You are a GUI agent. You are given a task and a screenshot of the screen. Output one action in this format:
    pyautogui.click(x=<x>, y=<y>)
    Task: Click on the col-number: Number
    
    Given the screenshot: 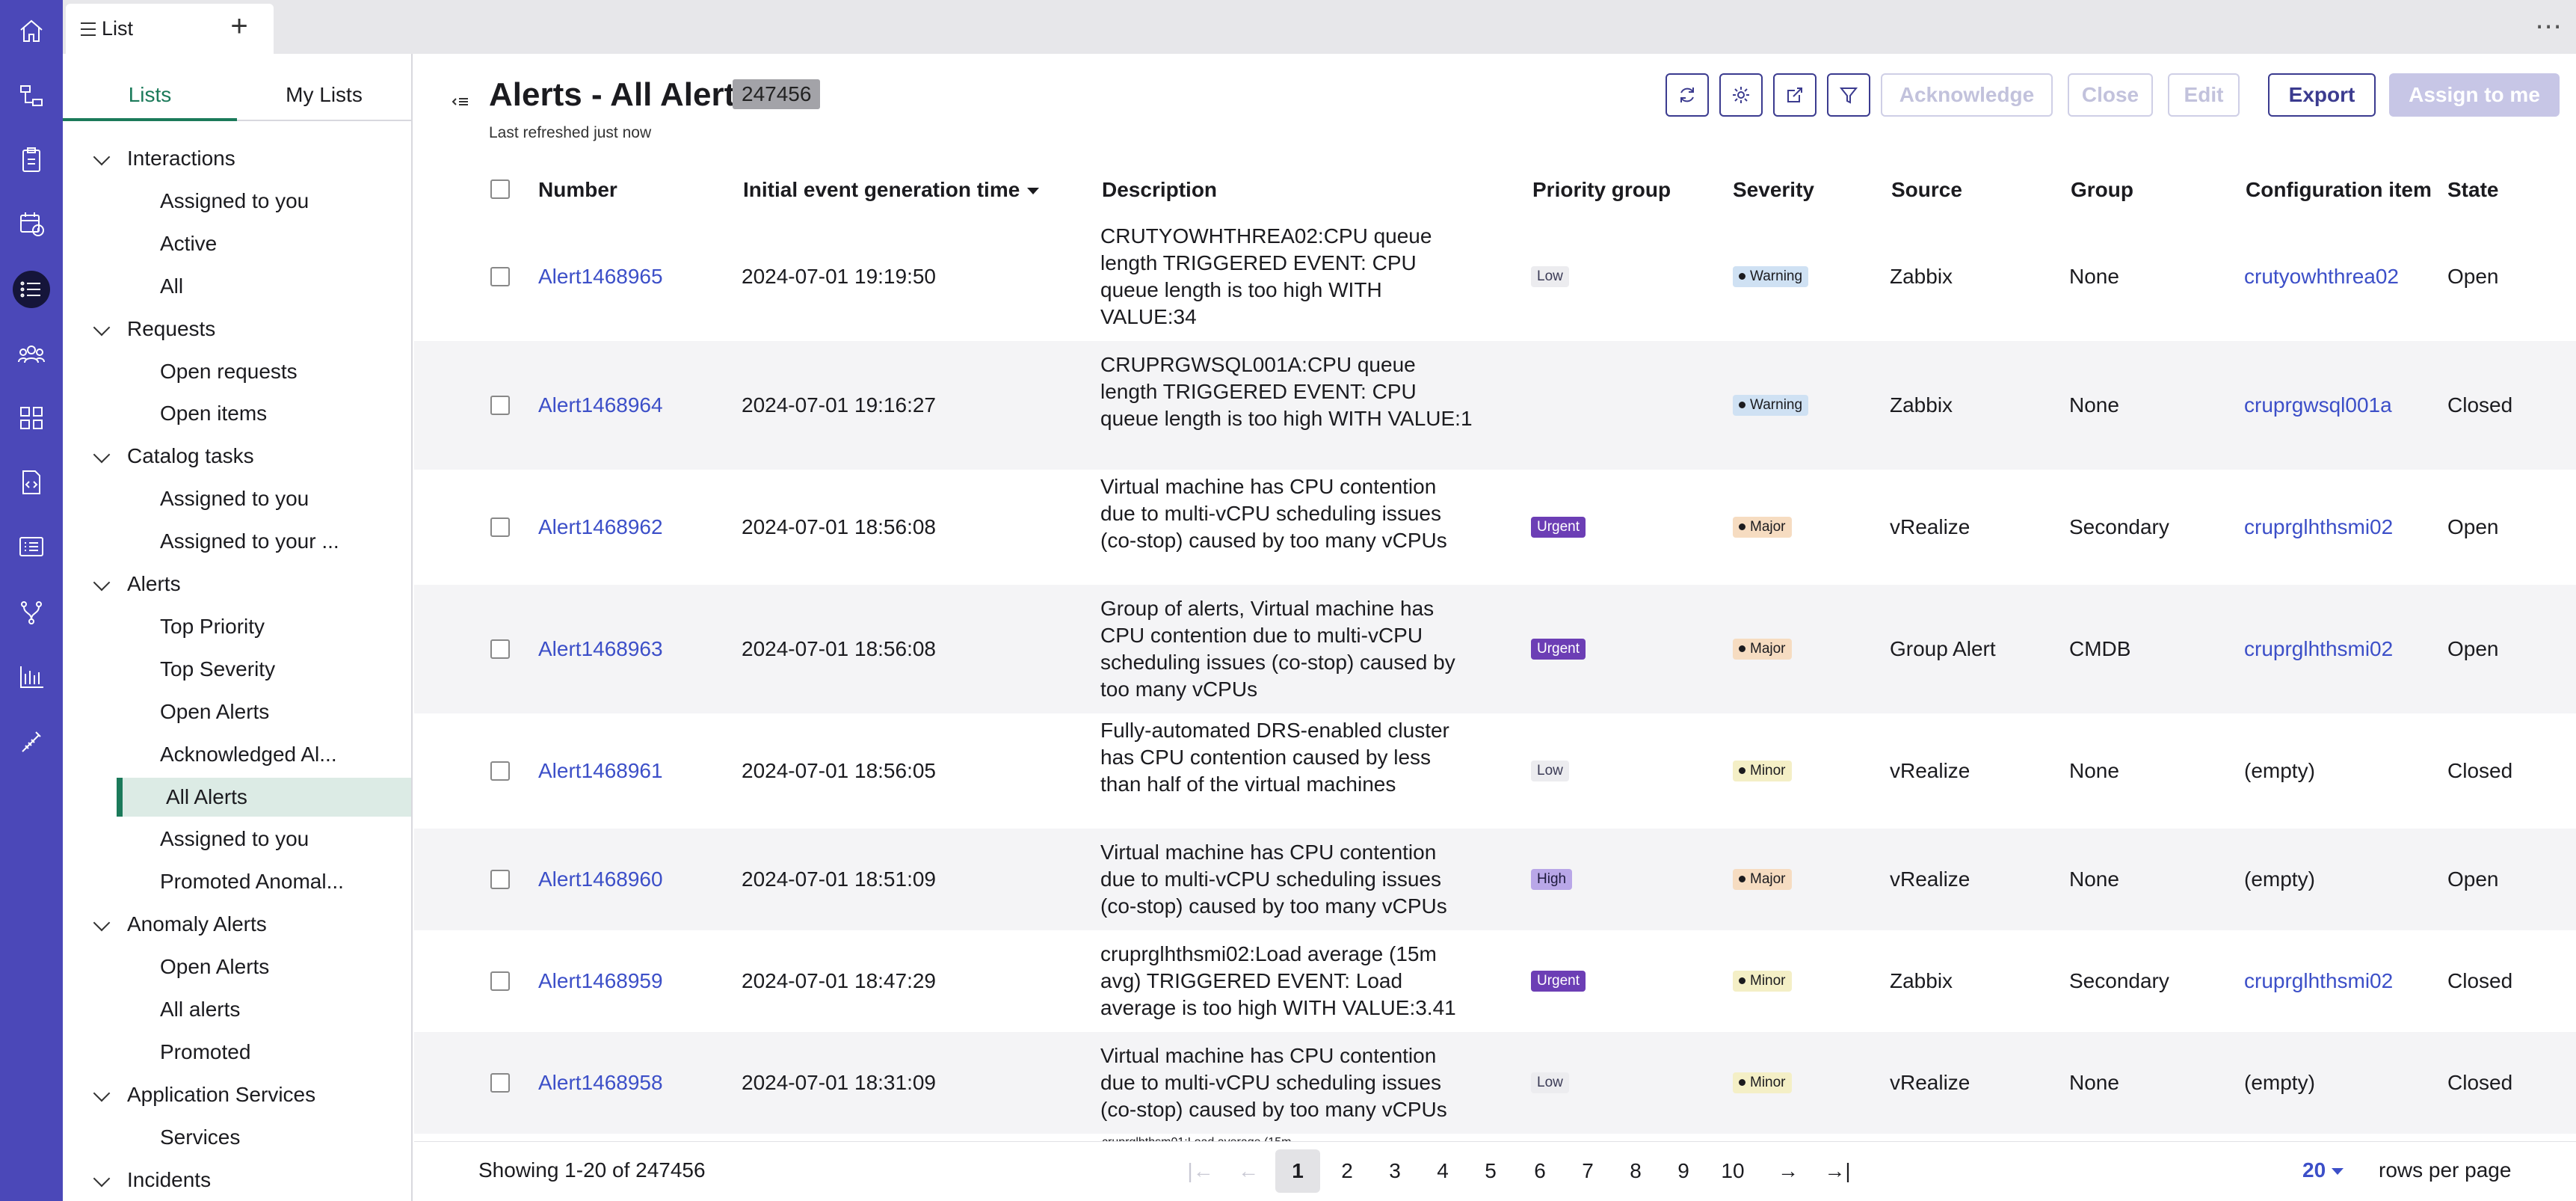 What is the action you would take?
    pyautogui.click(x=577, y=190)
    